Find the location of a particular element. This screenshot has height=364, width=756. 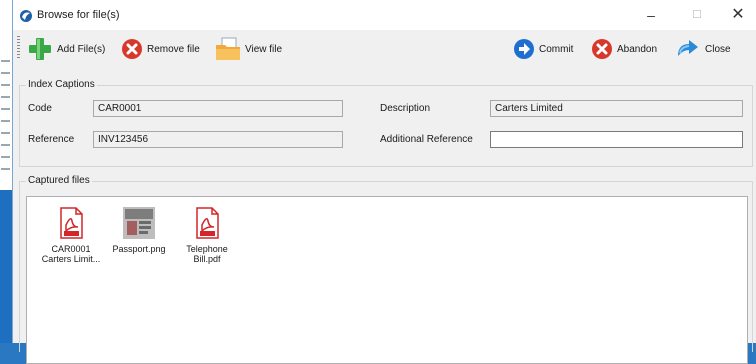

blue-arrow-right-icon is located at coordinates (524, 49).